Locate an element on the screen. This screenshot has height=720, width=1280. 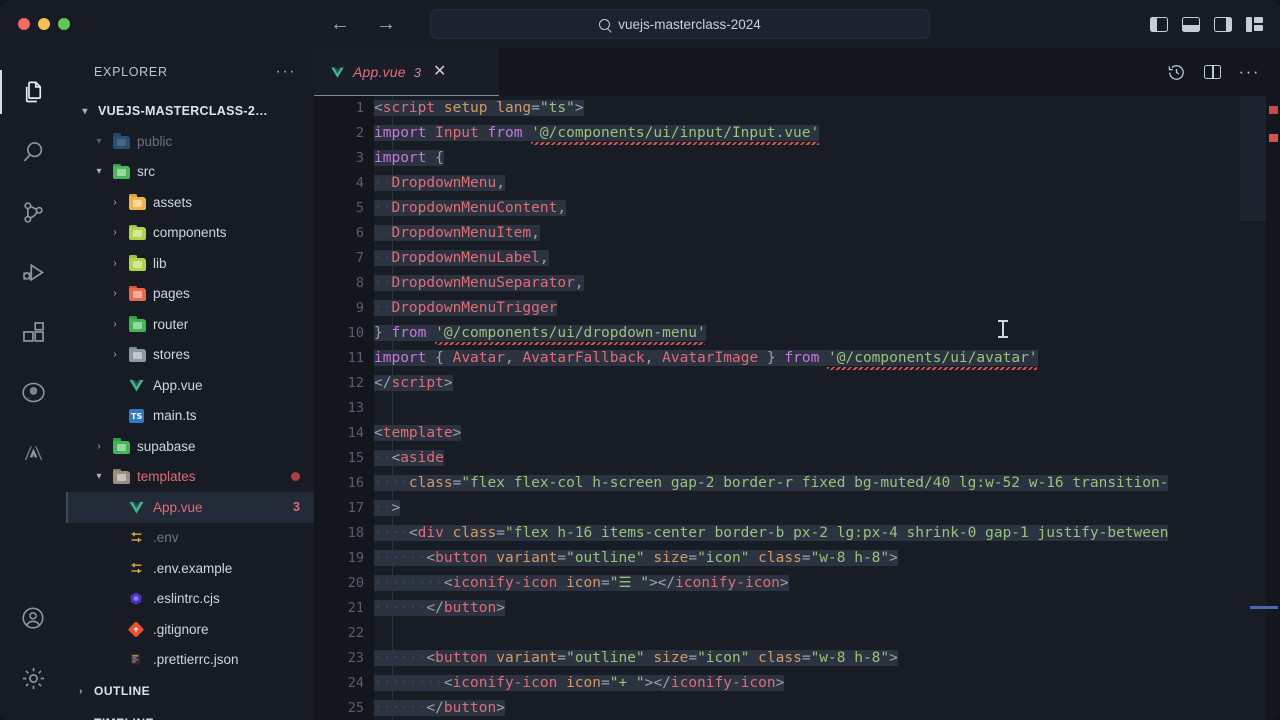
code-line: </script> is located at coordinates (827, 383).